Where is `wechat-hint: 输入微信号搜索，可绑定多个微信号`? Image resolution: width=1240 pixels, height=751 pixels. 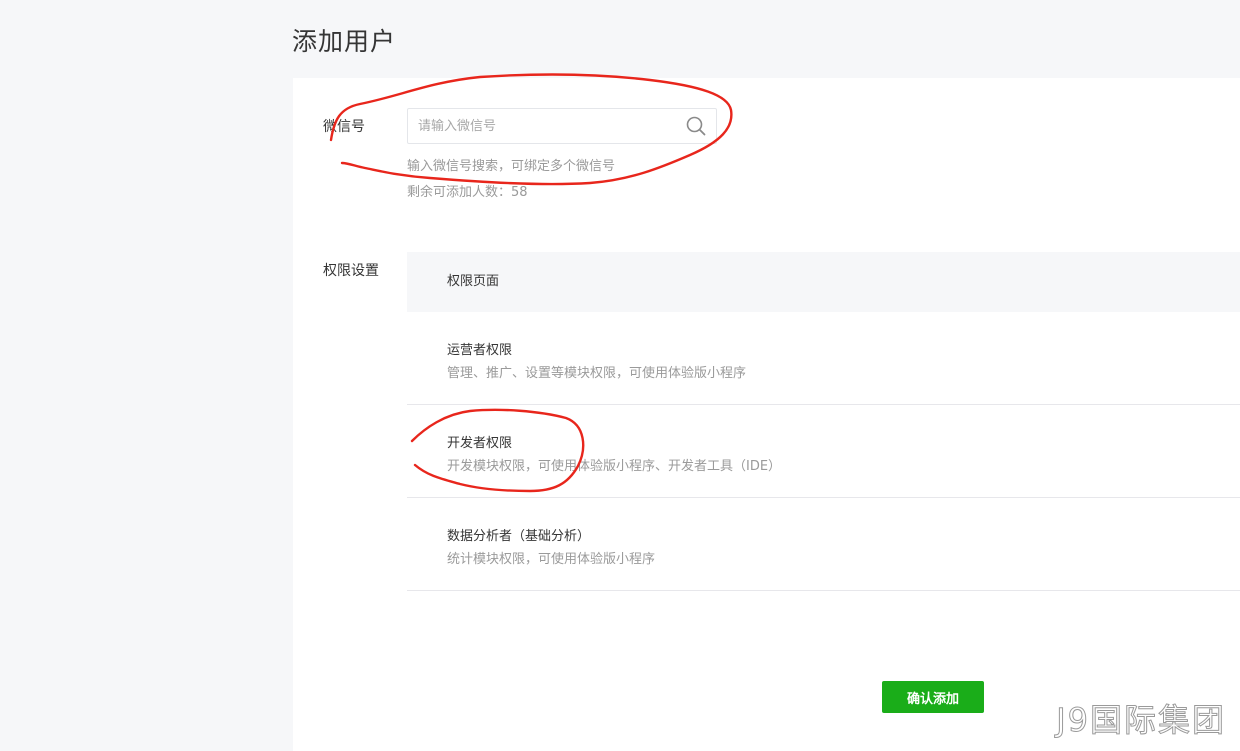 wechat-hint: 输入微信号搜索，可绑定多个微信号 is located at coordinates (511, 166).